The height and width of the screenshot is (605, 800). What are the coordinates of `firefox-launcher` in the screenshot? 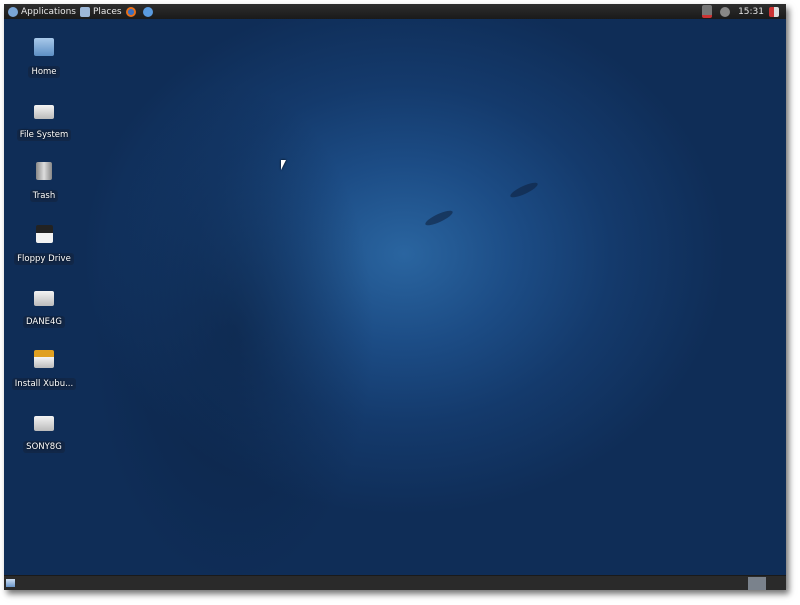 It's located at (132, 11).